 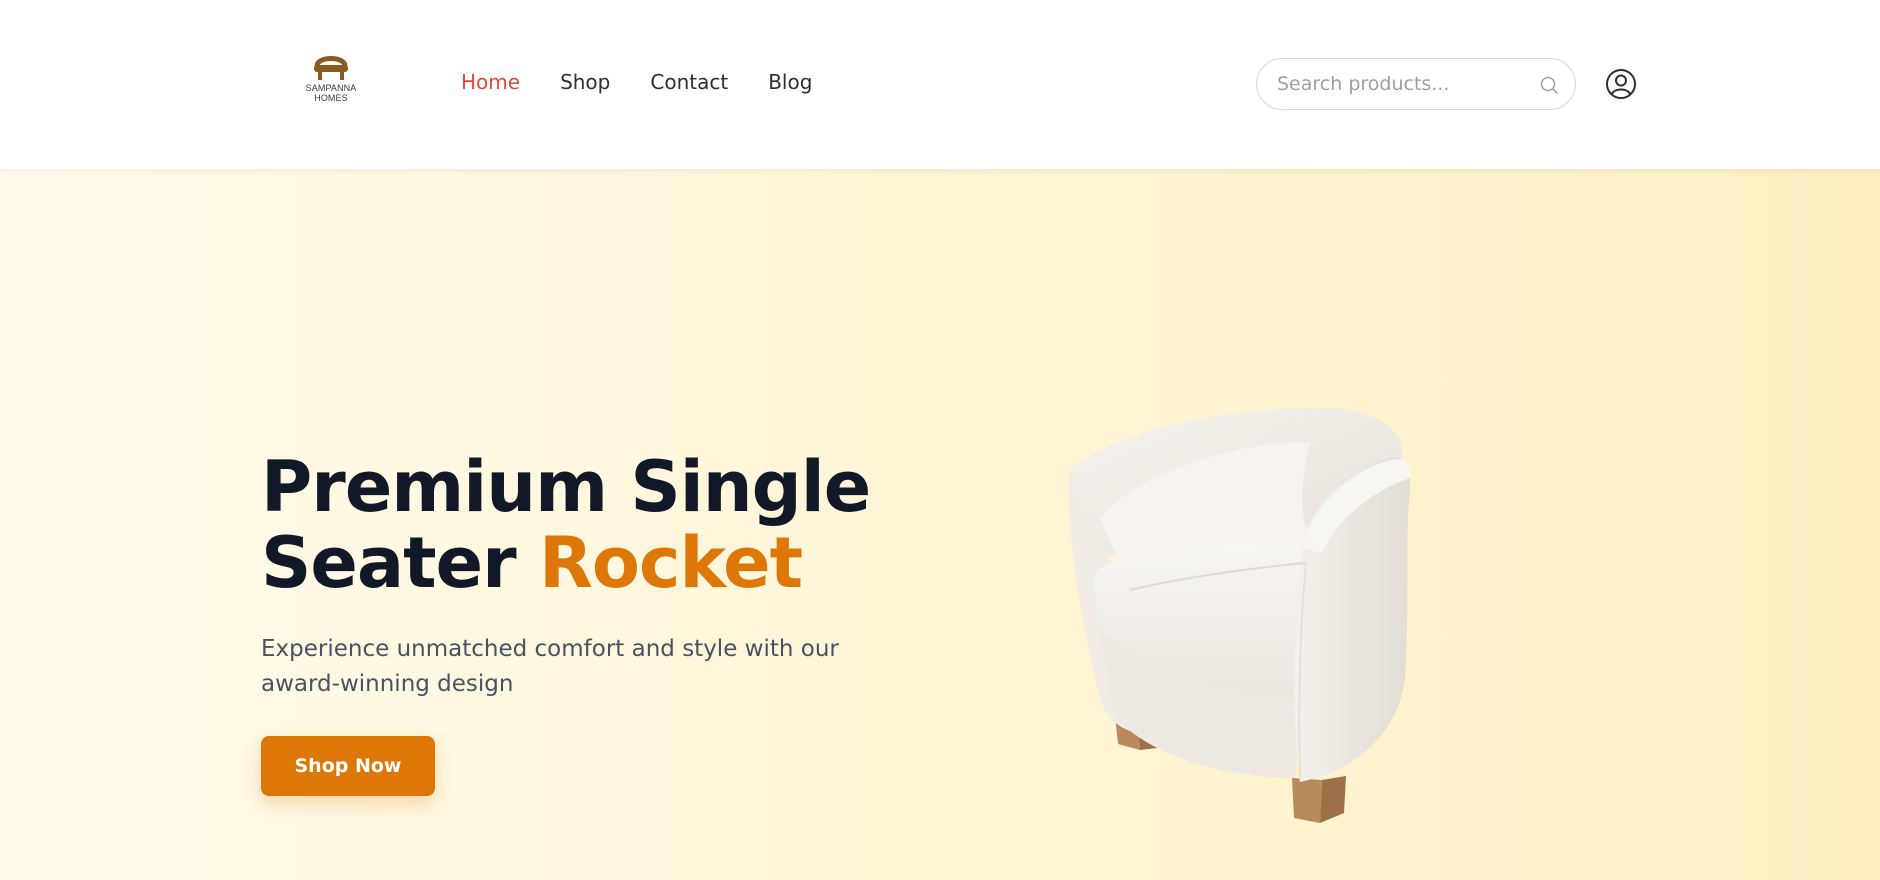 I want to click on nav-item-blog: Blog, so click(x=790, y=82).